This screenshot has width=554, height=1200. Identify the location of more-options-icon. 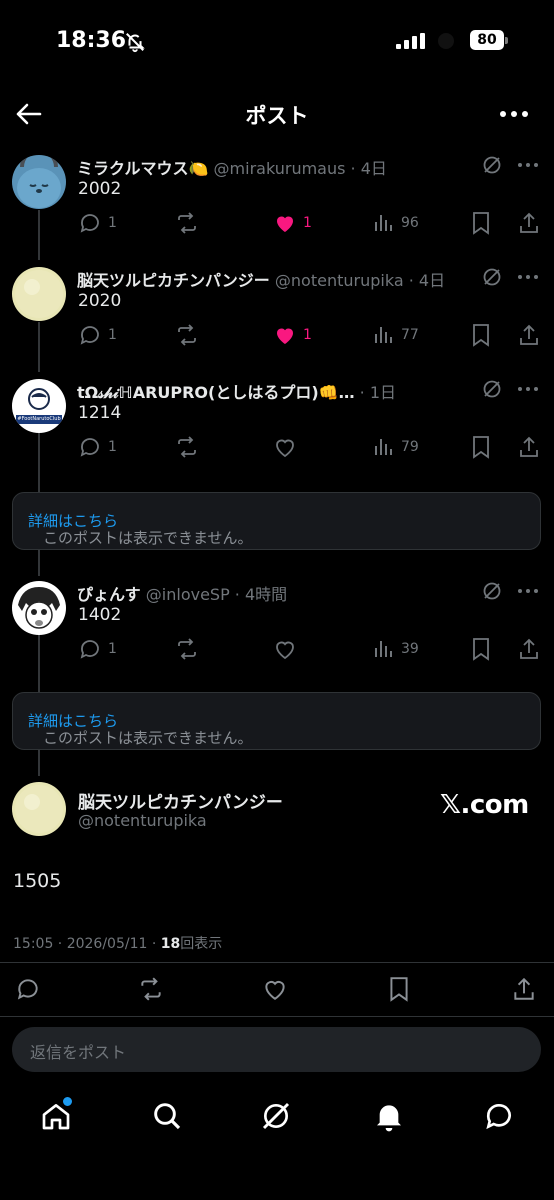
(514, 114).